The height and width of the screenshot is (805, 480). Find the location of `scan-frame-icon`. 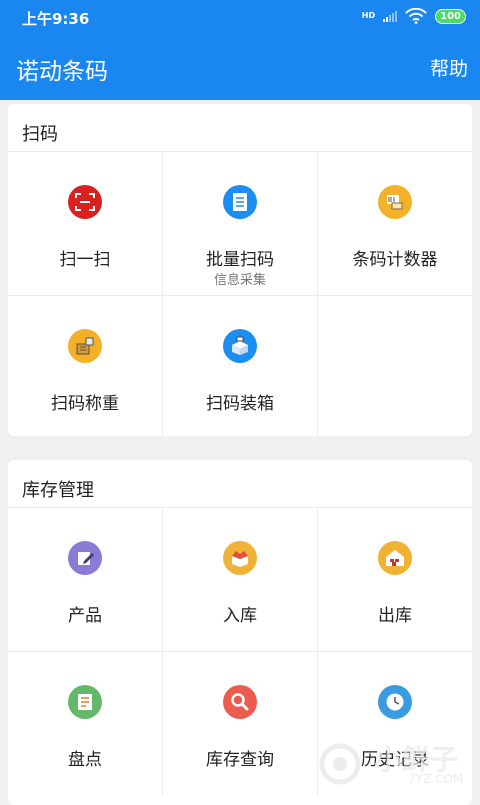

scan-frame-icon is located at coordinates (85, 202).